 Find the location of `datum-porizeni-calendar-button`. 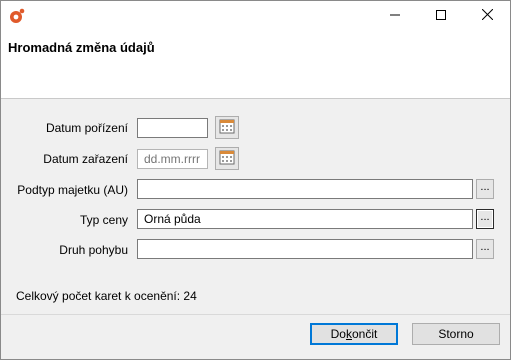

datum-porizeni-calendar-button is located at coordinates (227, 127).